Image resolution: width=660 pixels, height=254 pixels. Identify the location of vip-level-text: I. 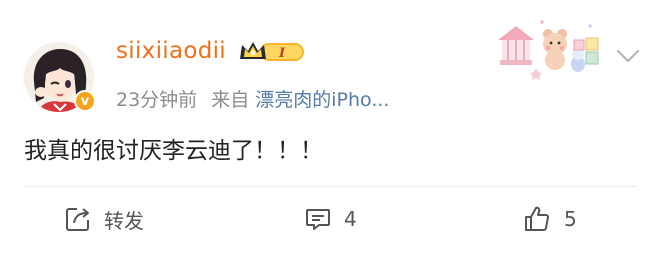
(282, 53).